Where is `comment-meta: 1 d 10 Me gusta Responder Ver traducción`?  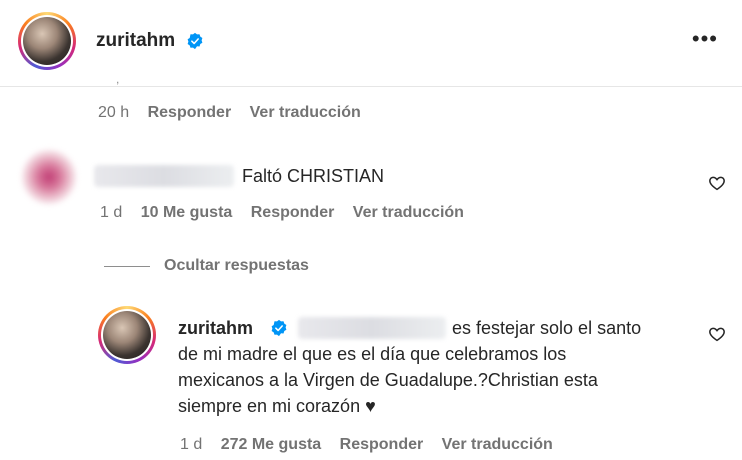
comment-meta: 1 d 10 Me gusta Responder Ver traducción is located at coordinates (289, 213).